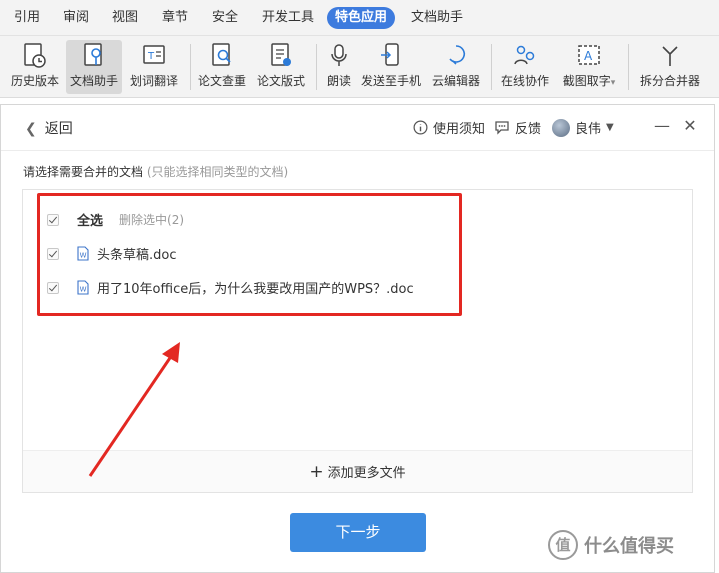 The height and width of the screenshot is (573, 719). What do you see at coordinates (125, 18) in the screenshot?
I see `menu-tab-view: 视图` at bounding box center [125, 18].